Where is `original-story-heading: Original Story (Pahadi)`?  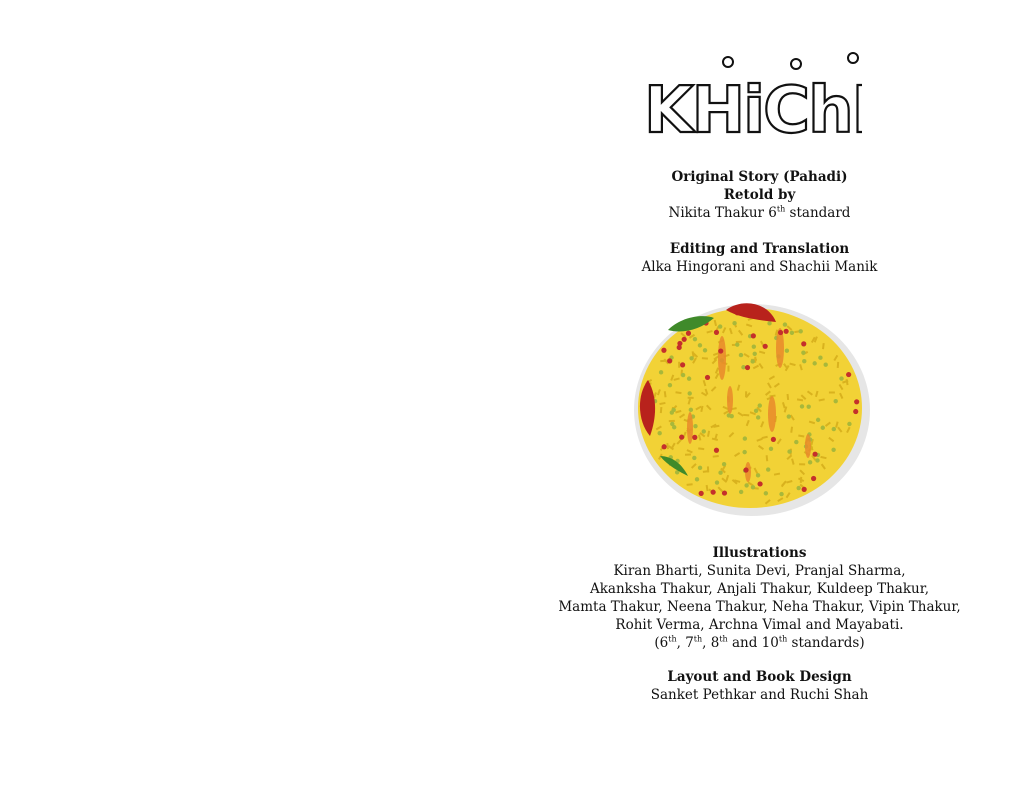
original-story-heading: Original Story (Pahadi) is located at coordinates (759, 177).